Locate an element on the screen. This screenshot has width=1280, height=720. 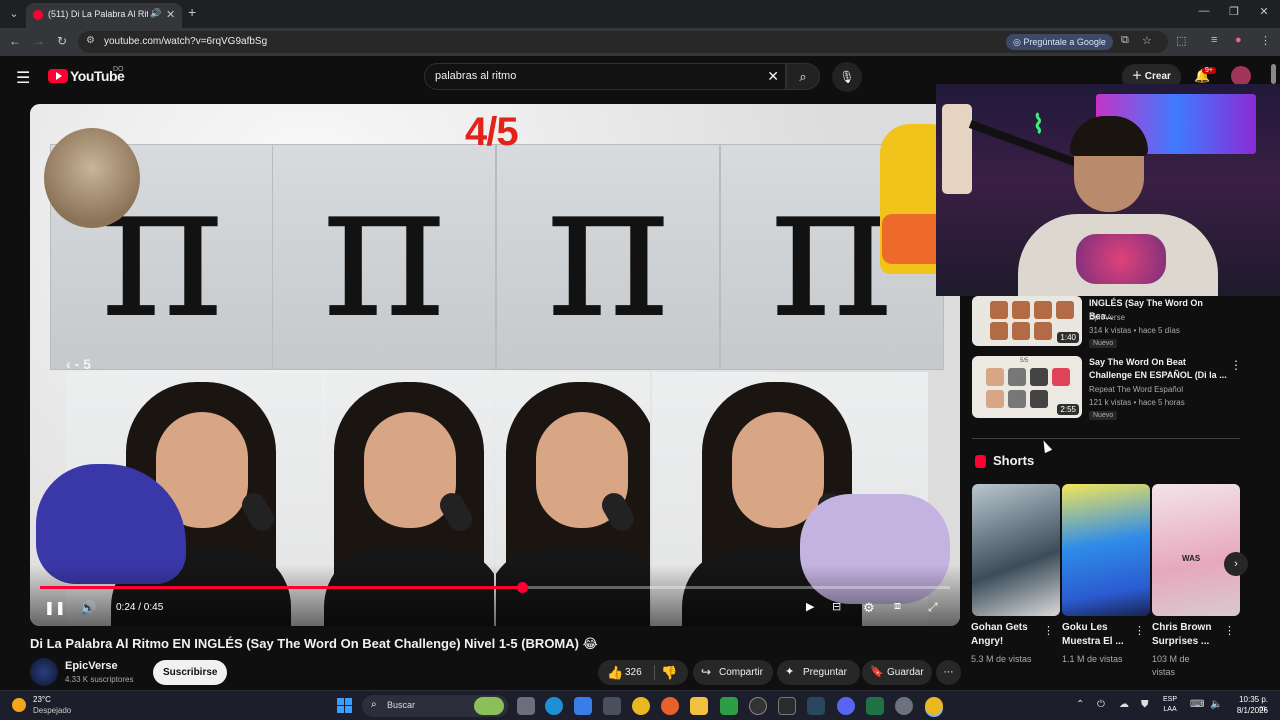
install-app-icon: ⧉ is located at coordinates (1125, 40).